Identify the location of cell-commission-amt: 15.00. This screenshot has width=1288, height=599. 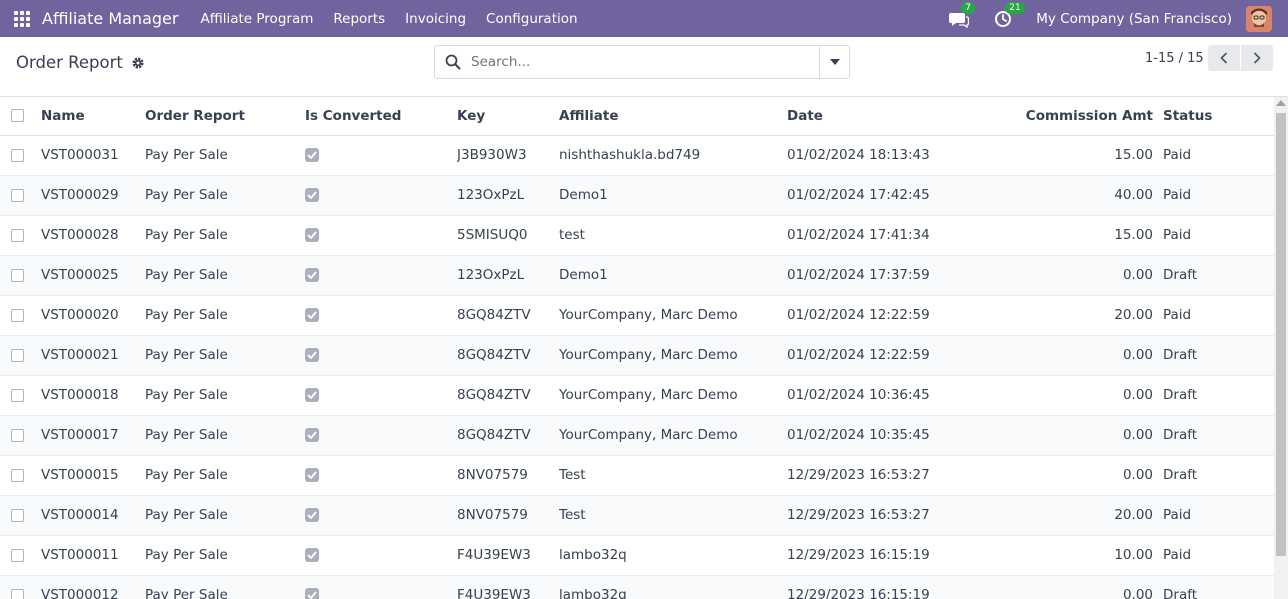
(1075, 155).